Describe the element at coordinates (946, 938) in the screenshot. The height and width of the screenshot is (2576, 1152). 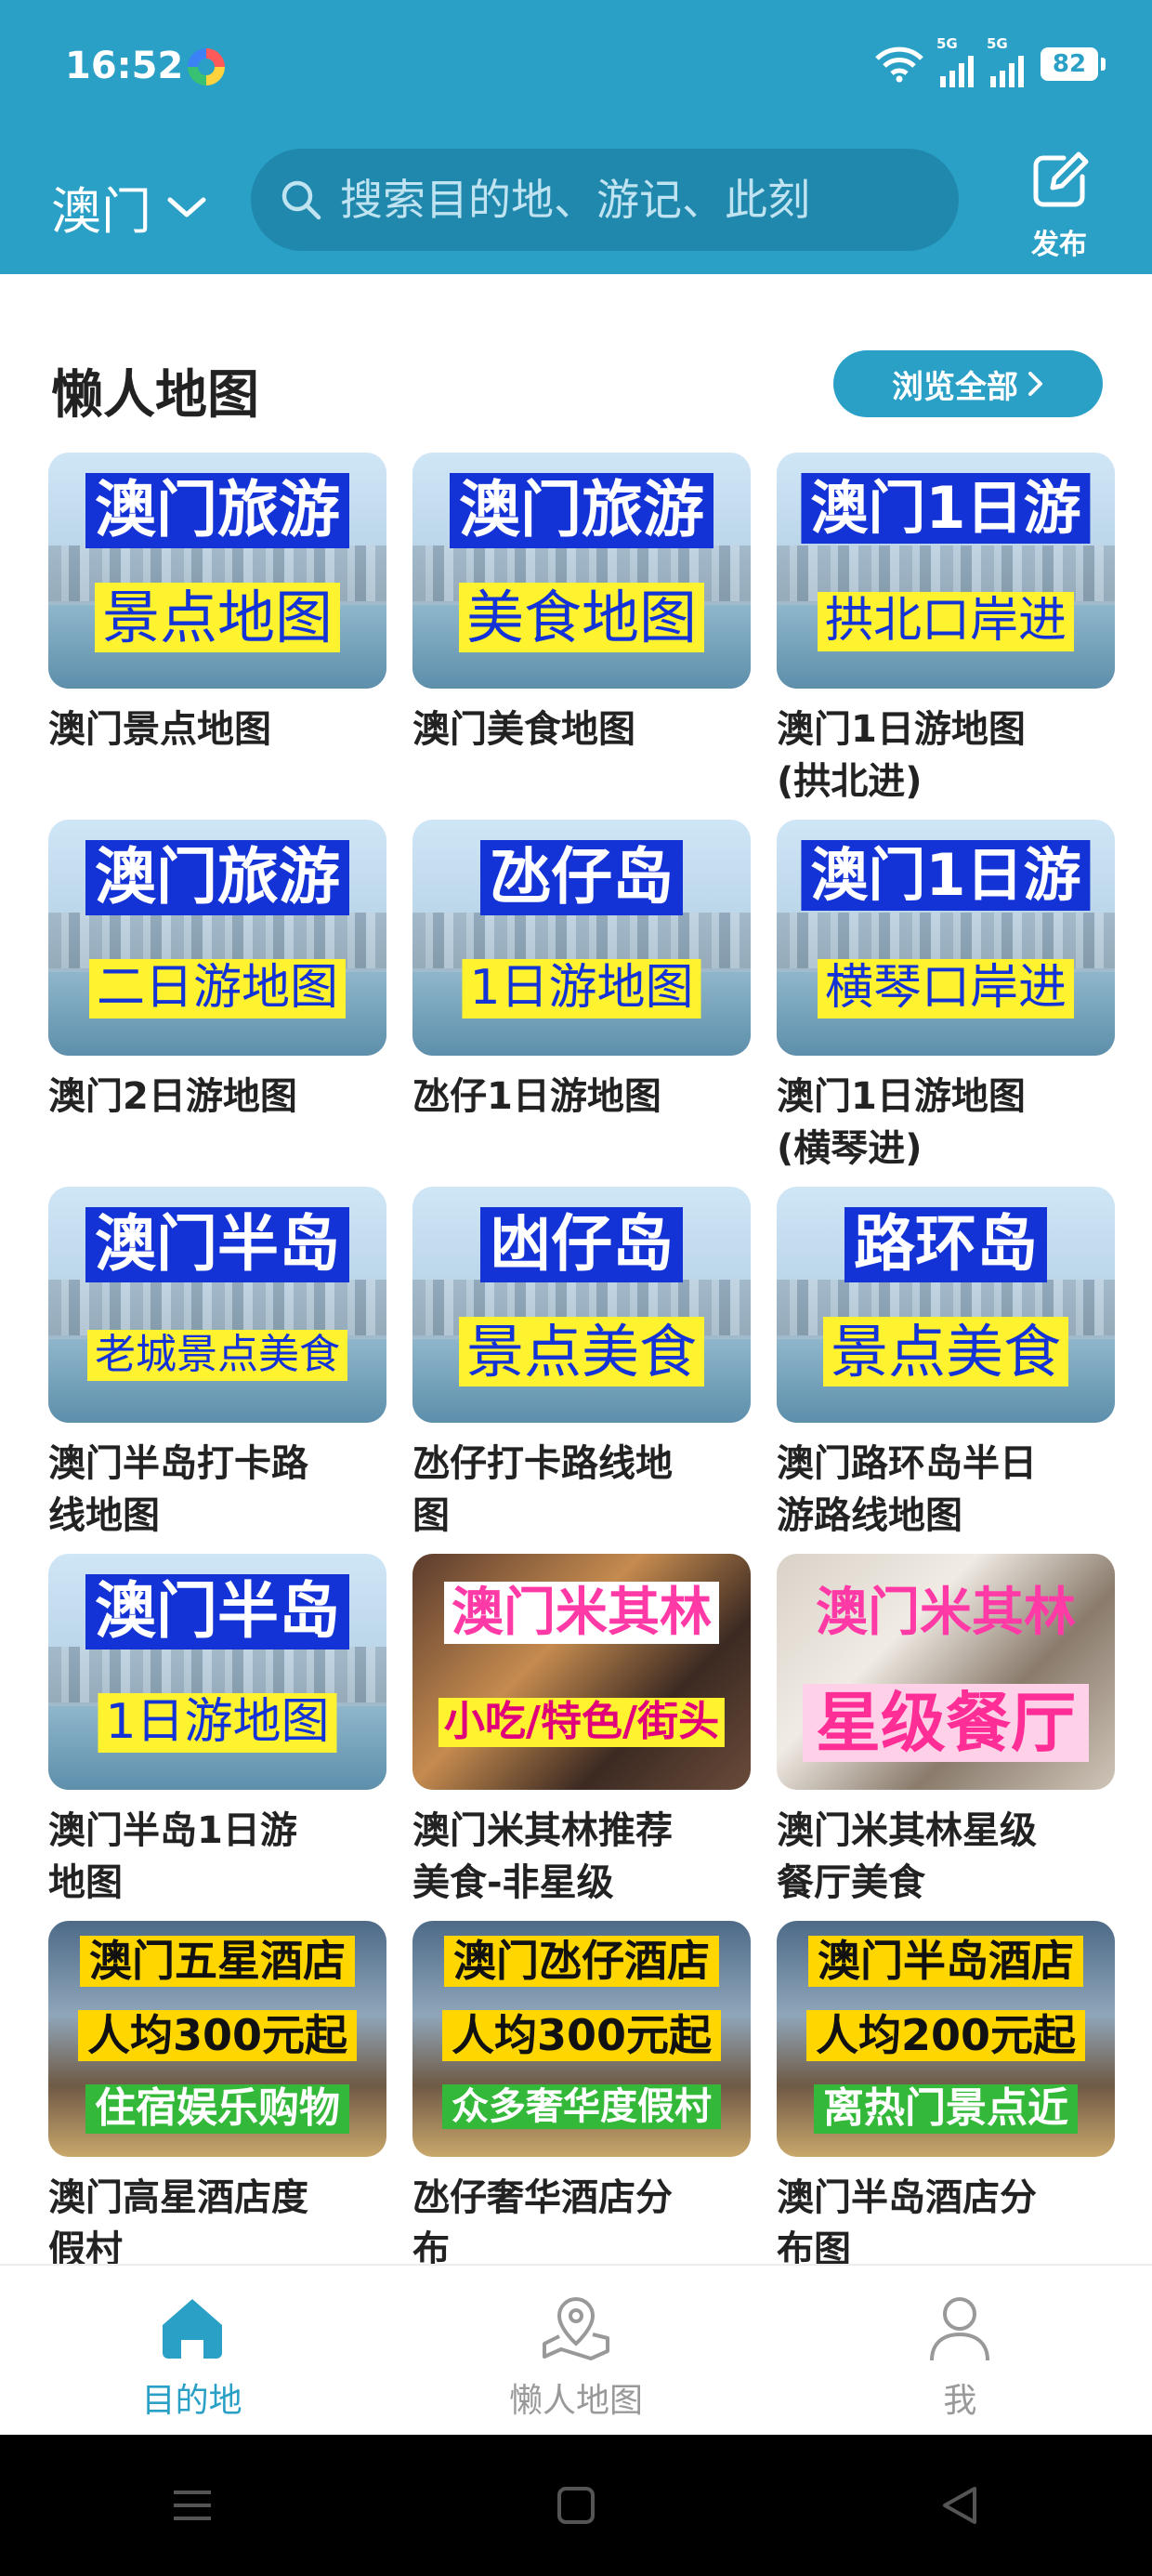
I see `card-thumbnail: 澳门1日游 横琴口岸进` at that location.